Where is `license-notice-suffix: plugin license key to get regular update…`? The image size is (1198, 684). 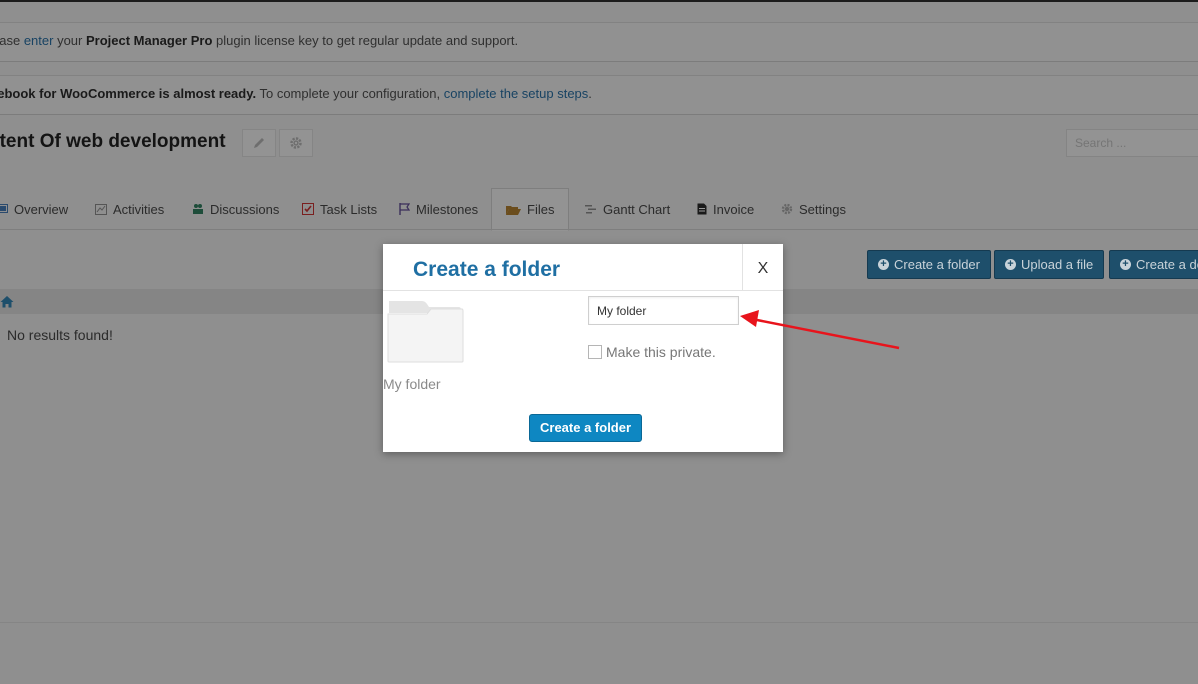 license-notice-suffix: plugin license key to get regular update… is located at coordinates (365, 40).